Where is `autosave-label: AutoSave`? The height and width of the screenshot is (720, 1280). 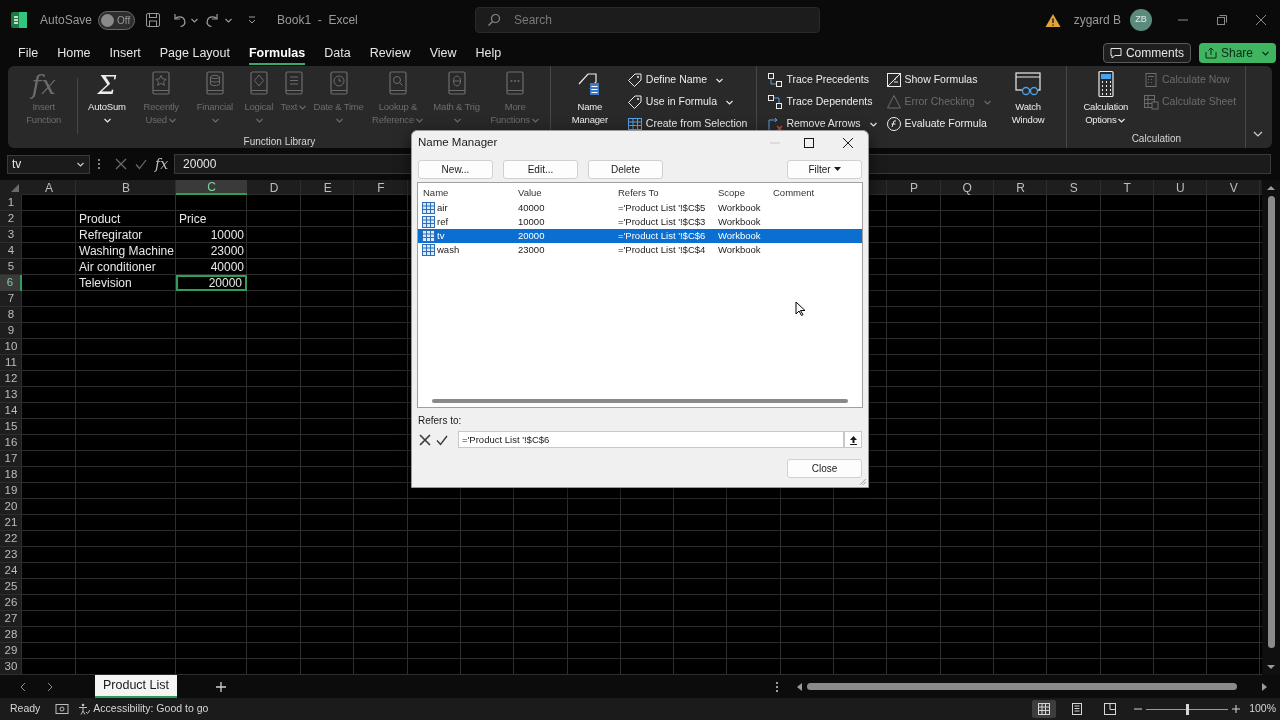 autosave-label: AutoSave is located at coordinates (66, 20).